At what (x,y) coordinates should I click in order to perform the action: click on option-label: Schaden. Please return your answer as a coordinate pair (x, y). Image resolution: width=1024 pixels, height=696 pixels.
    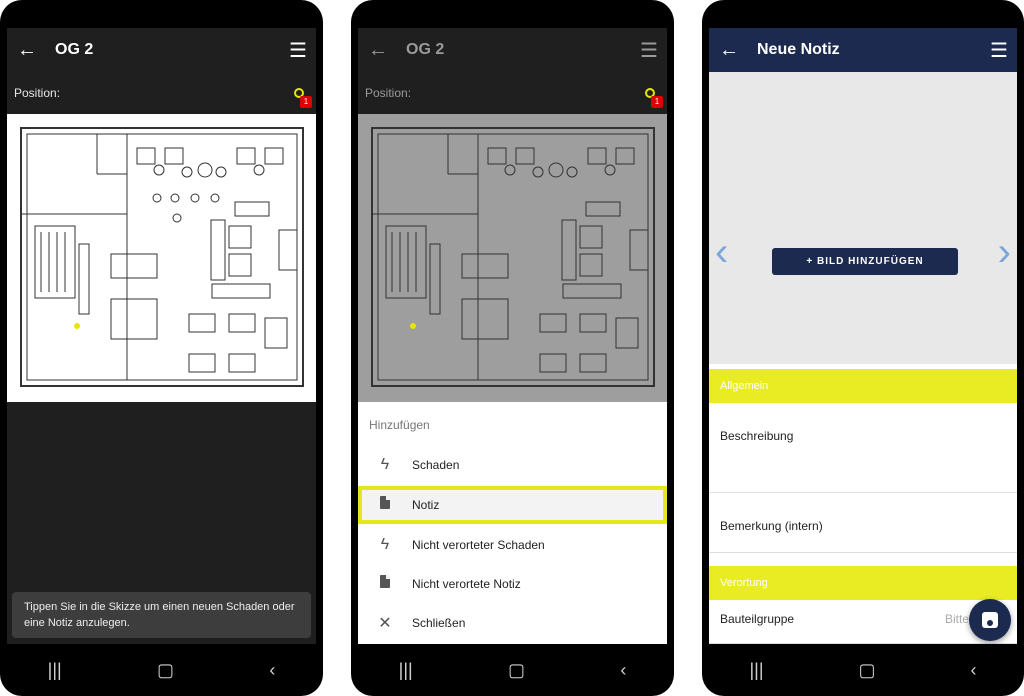
    Looking at the image, I should click on (436, 465).